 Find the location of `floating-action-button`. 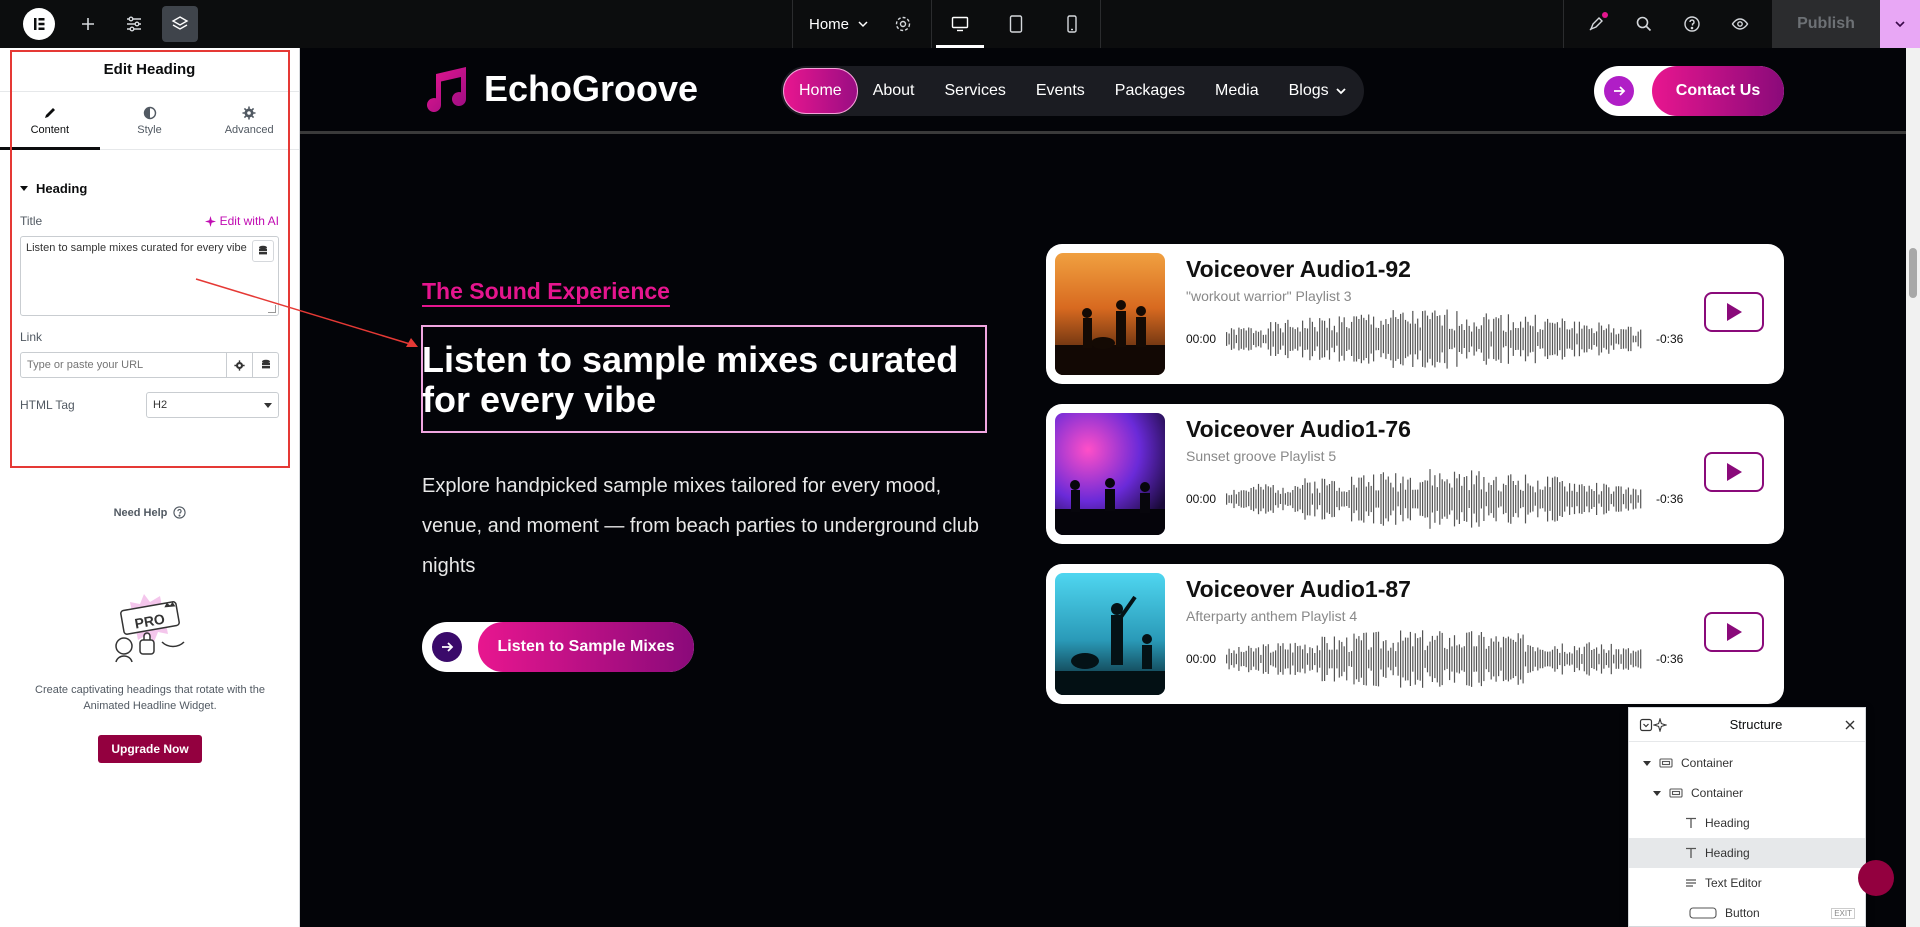

floating-action-button is located at coordinates (1876, 878).